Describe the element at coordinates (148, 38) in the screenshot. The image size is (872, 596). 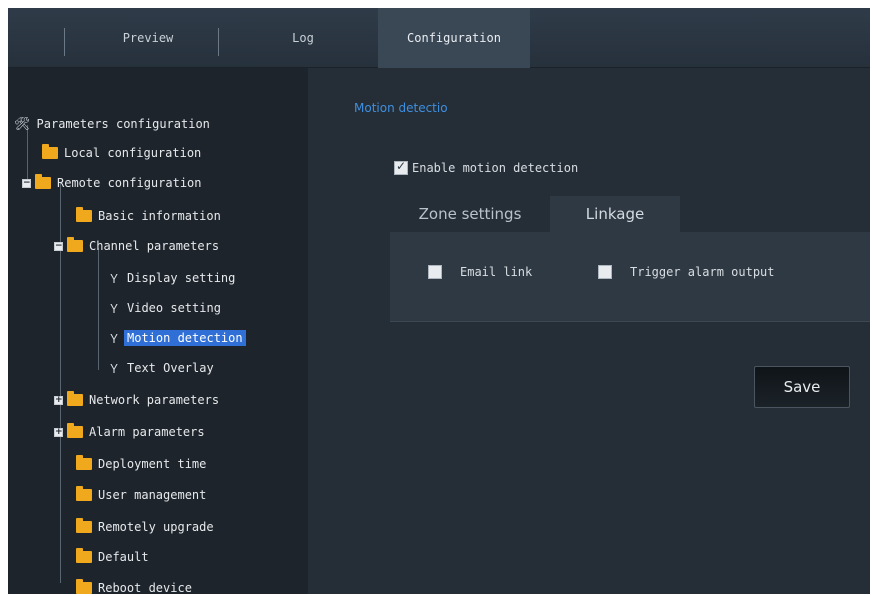
I see `tab-preview: Preview` at that location.